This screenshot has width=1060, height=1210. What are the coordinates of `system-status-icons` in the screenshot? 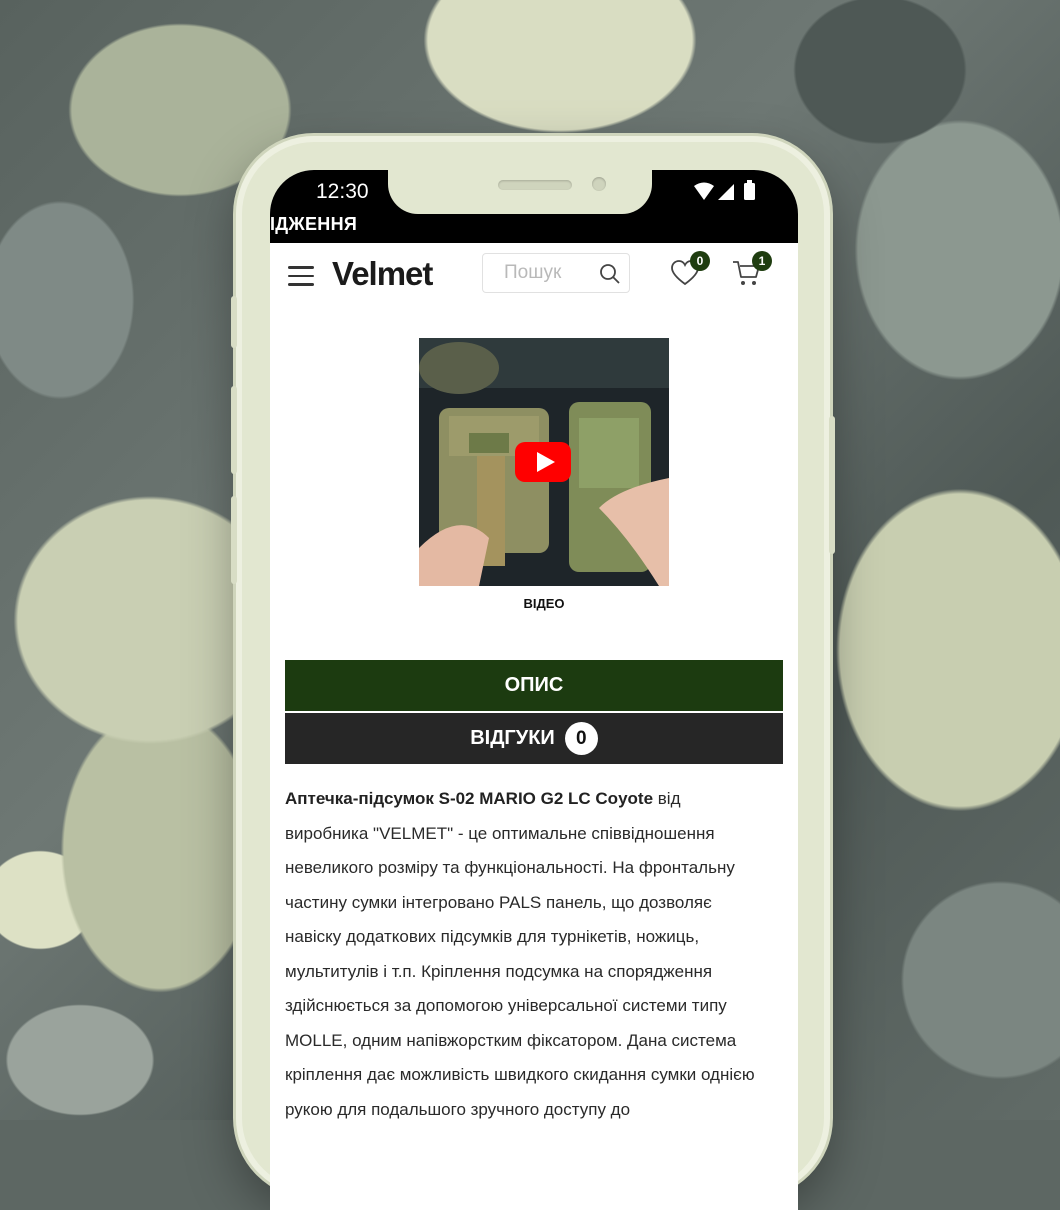 It's located at (724, 190).